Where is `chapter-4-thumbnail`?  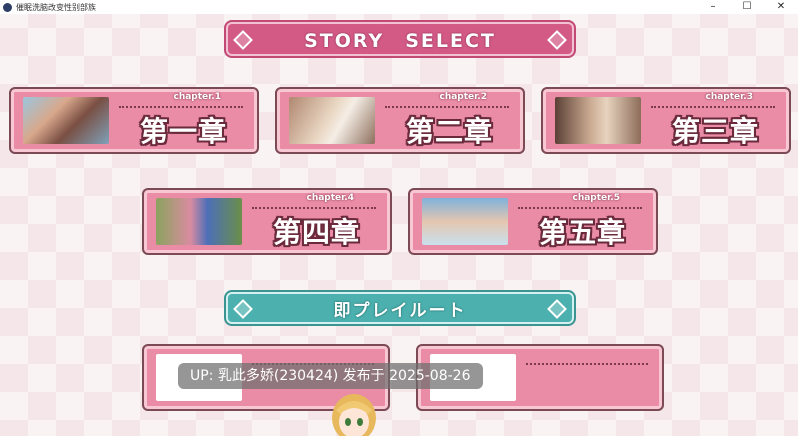
chapter-4-thumbnail is located at coordinates (199, 221).